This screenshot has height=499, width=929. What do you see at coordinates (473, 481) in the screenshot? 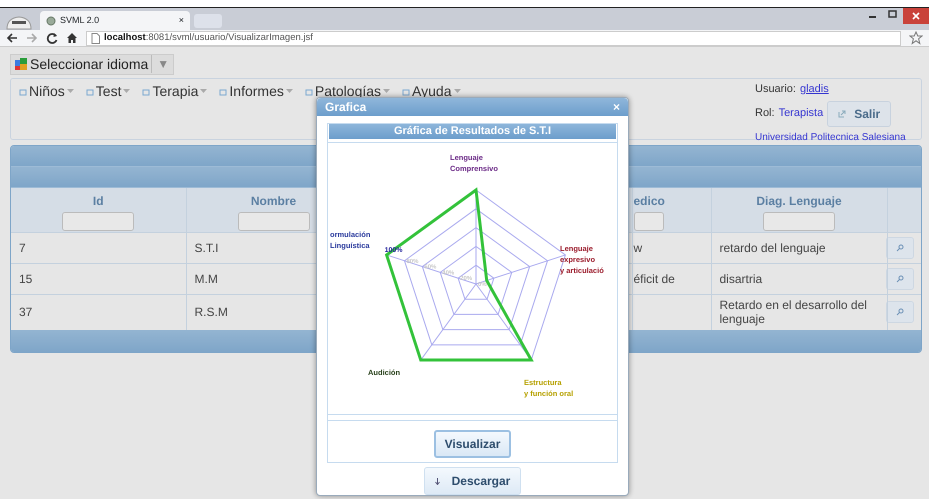
I see `download-button: Descargar` at bounding box center [473, 481].